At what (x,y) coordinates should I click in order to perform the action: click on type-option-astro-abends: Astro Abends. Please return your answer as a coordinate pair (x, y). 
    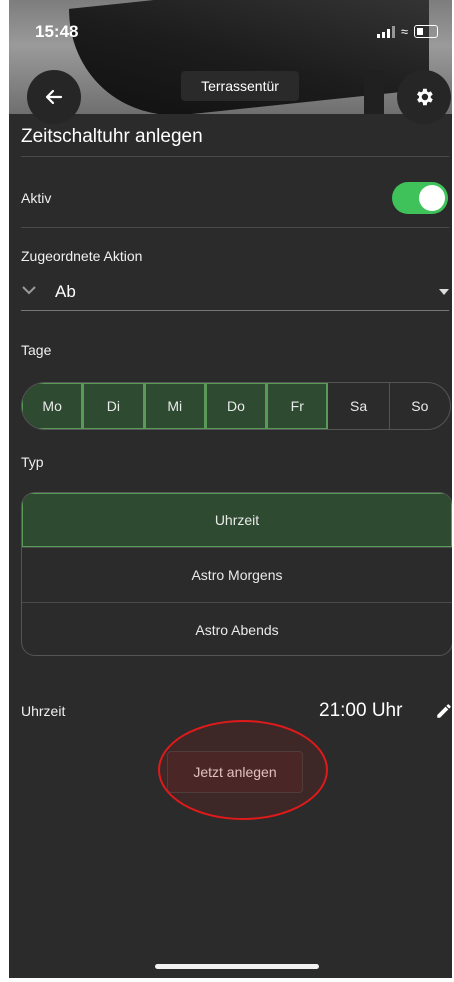
    Looking at the image, I should click on (237, 629).